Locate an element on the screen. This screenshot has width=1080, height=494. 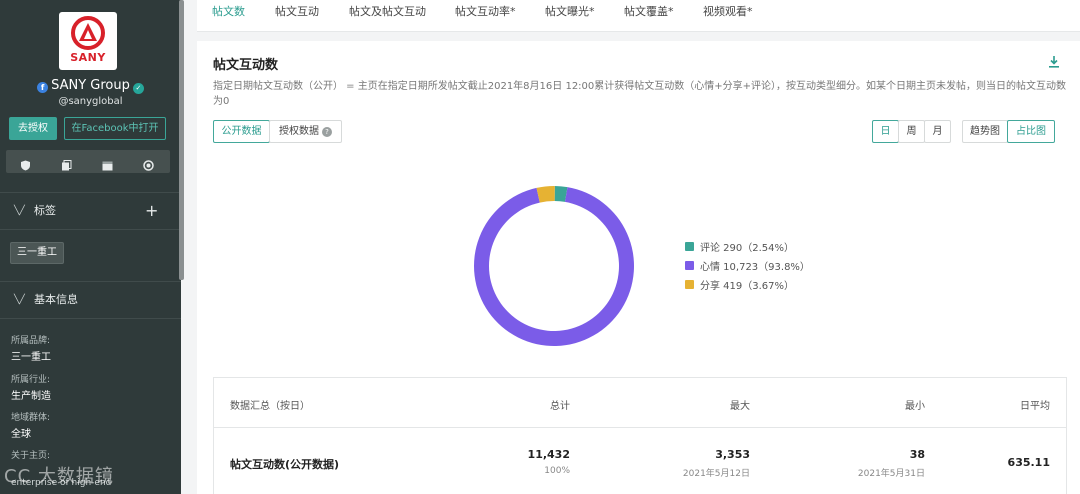
tab-posts: 帖文数 is located at coordinates (228, 14).